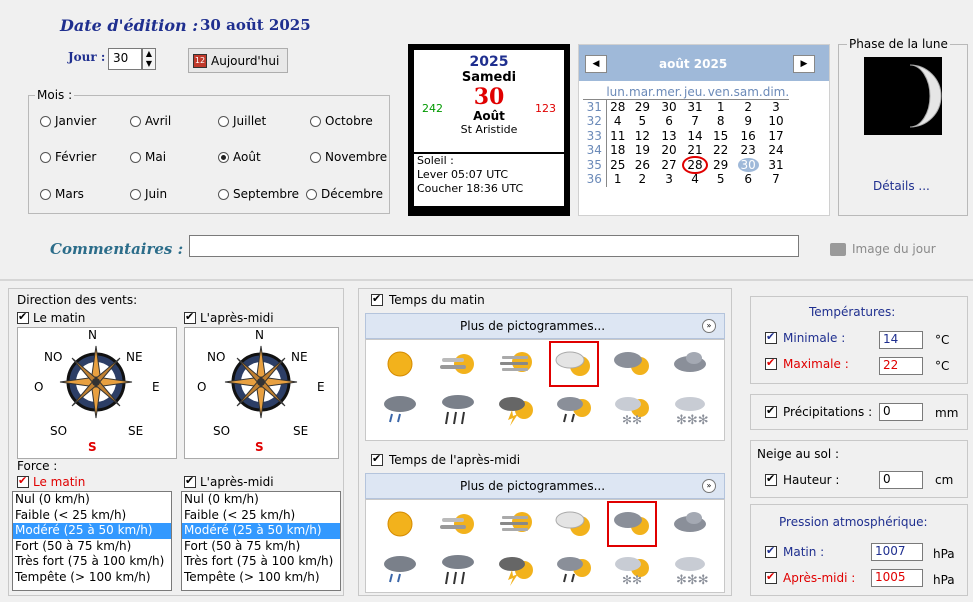 The image size is (973, 602). I want to click on afternoon-rain-cloud-icon, so click(400, 570).